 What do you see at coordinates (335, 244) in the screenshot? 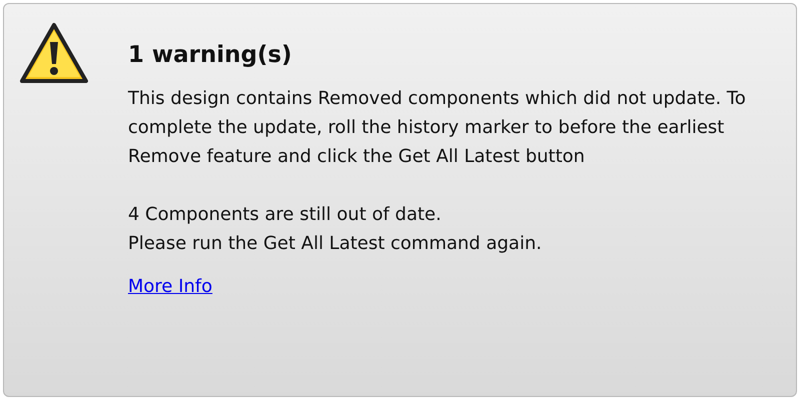
I see `status-line: Please run the Get All Latest command again.` at bounding box center [335, 244].